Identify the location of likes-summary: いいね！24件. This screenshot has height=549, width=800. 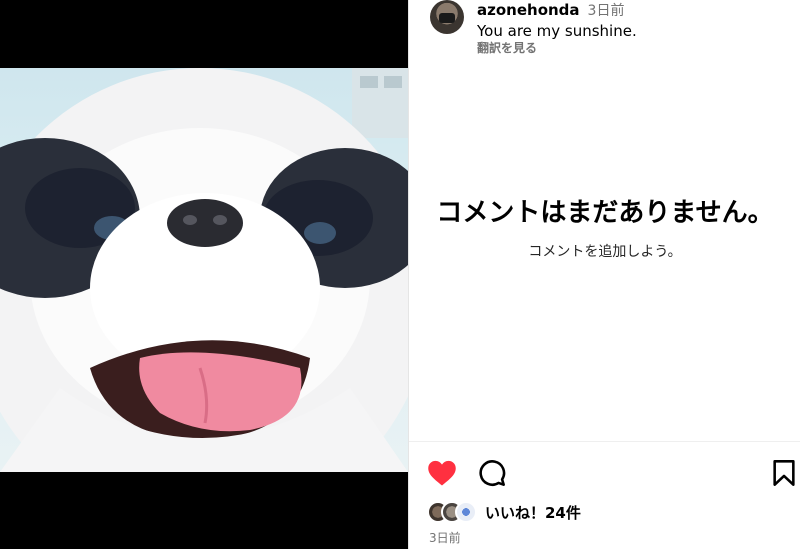
(504, 512).